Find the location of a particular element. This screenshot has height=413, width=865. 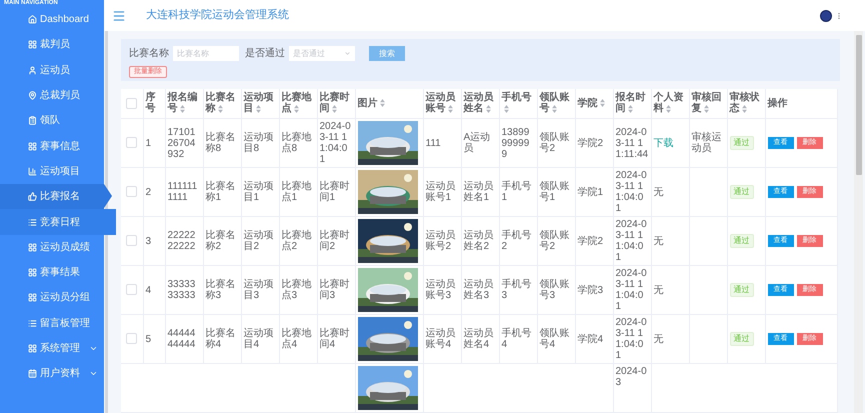

menu-icon is located at coordinates (119, 15).